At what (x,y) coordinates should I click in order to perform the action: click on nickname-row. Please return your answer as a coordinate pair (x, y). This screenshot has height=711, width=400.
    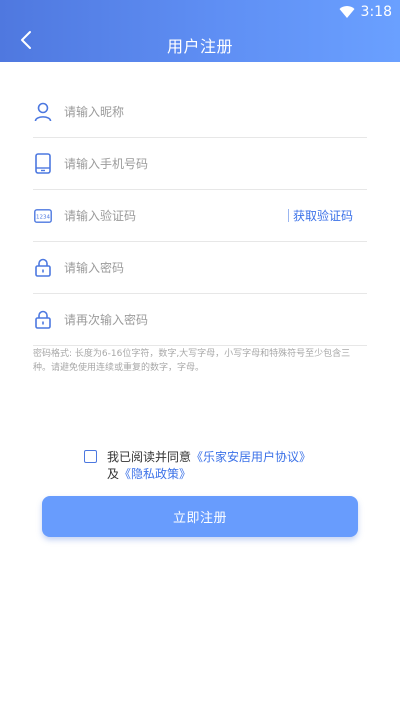
    Looking at the image, I should click on (200, 112).